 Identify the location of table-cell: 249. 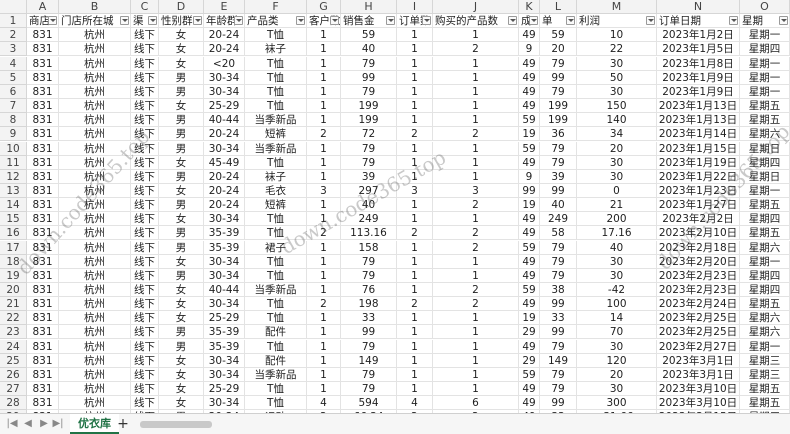
(558, 219).